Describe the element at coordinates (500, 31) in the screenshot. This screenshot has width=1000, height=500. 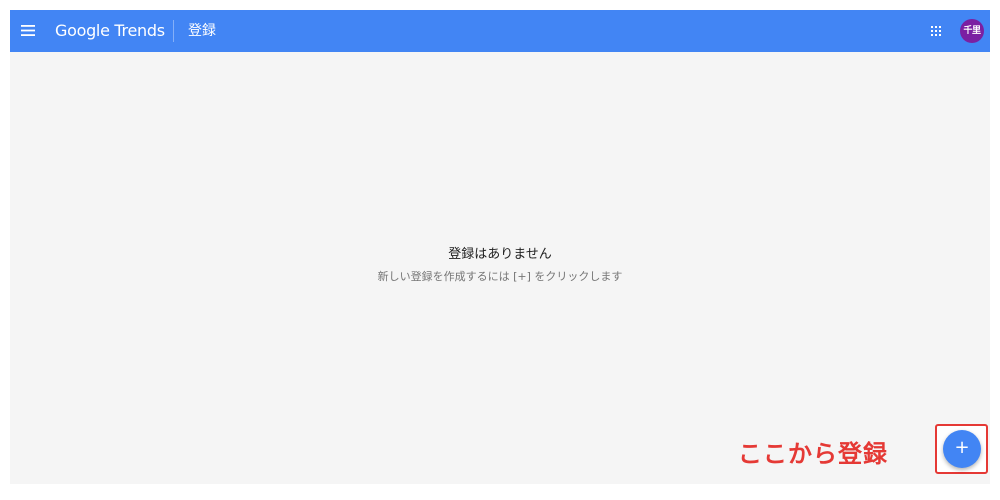
I see `top-app-bar: Google Trends 登録 千里` at that location.